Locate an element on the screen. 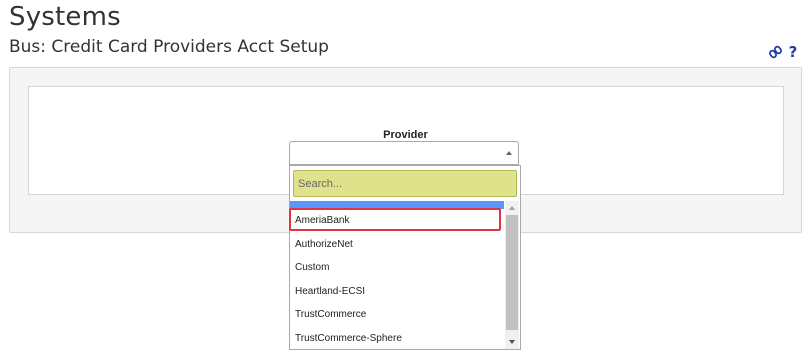 The height and width of the screenshot is (356, 810). option-ameriabank: AmeriaBank is located at coordinates (397, 221).